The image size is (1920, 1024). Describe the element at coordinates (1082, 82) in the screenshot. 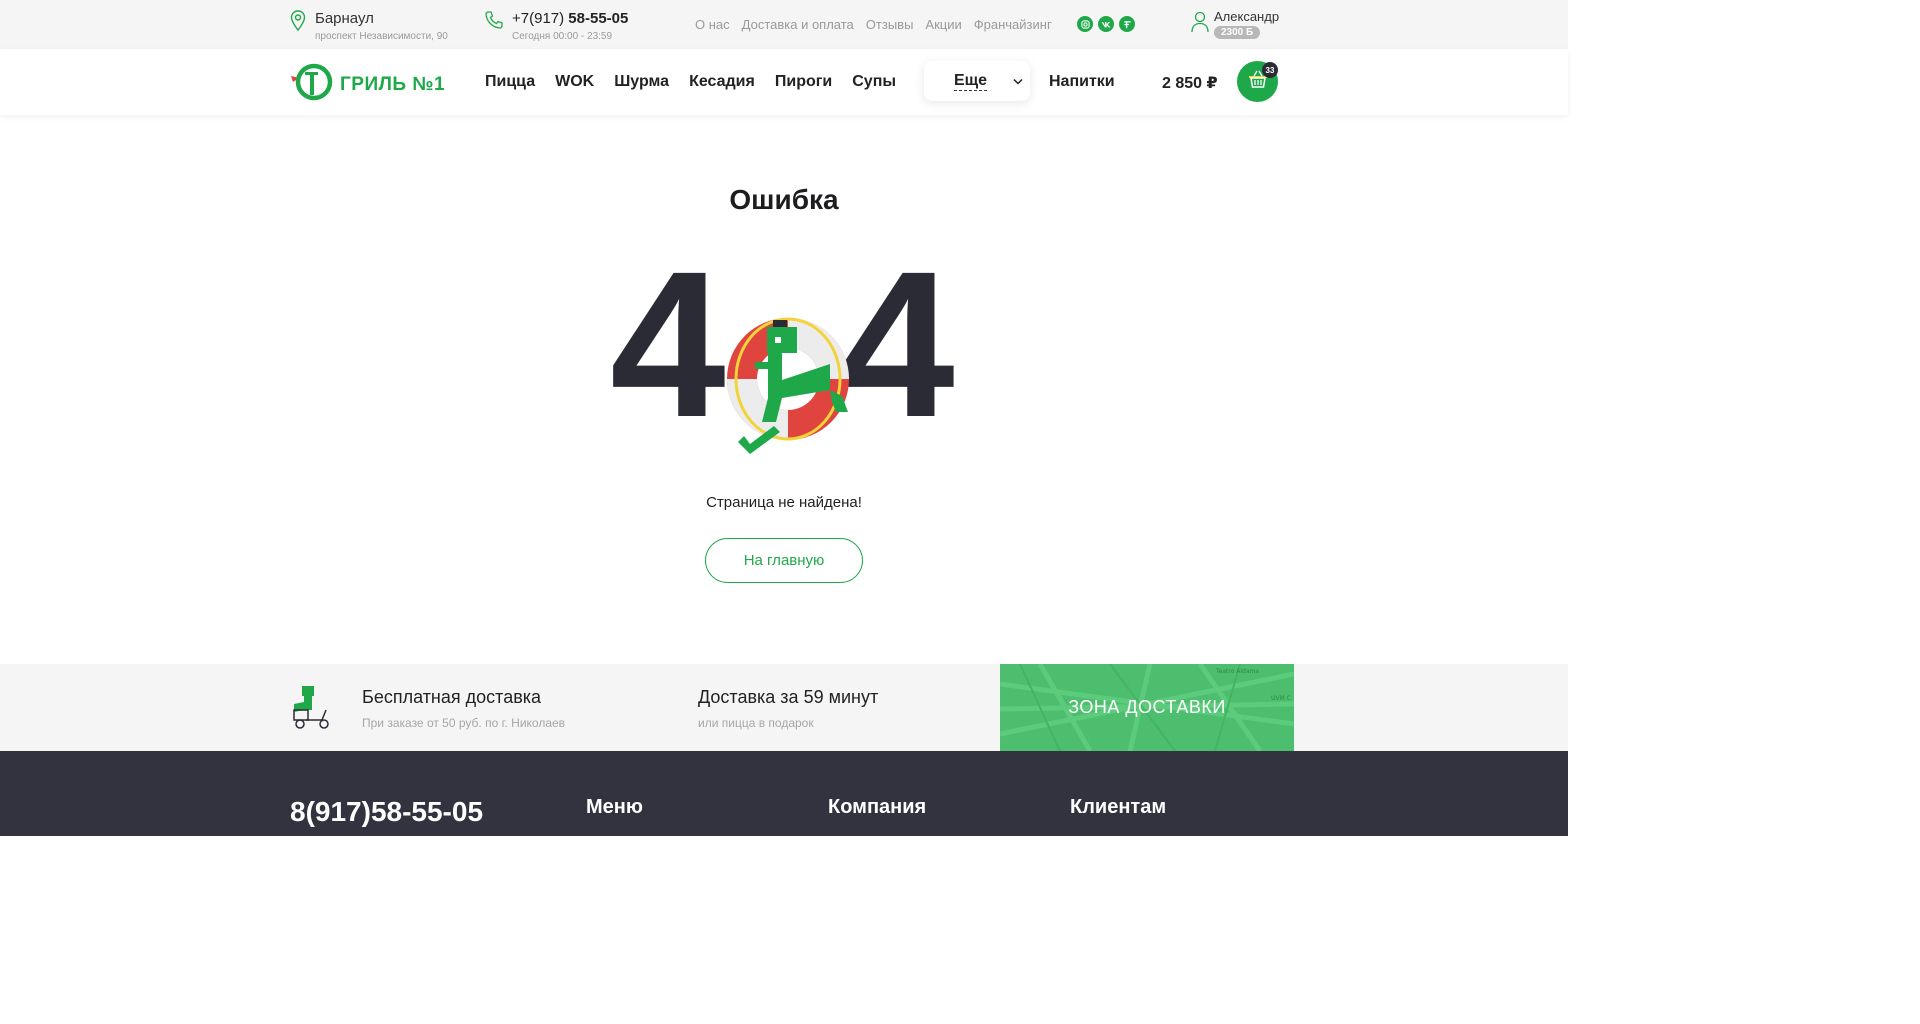

I see `nav-drinks: Напитки` at that location.